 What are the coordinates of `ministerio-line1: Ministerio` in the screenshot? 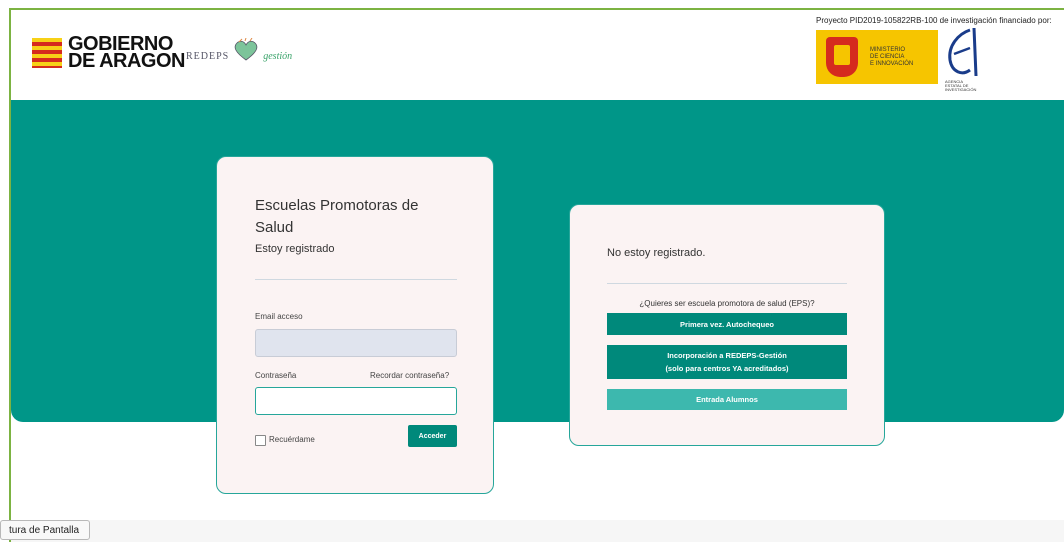 It's located at (888, 49).